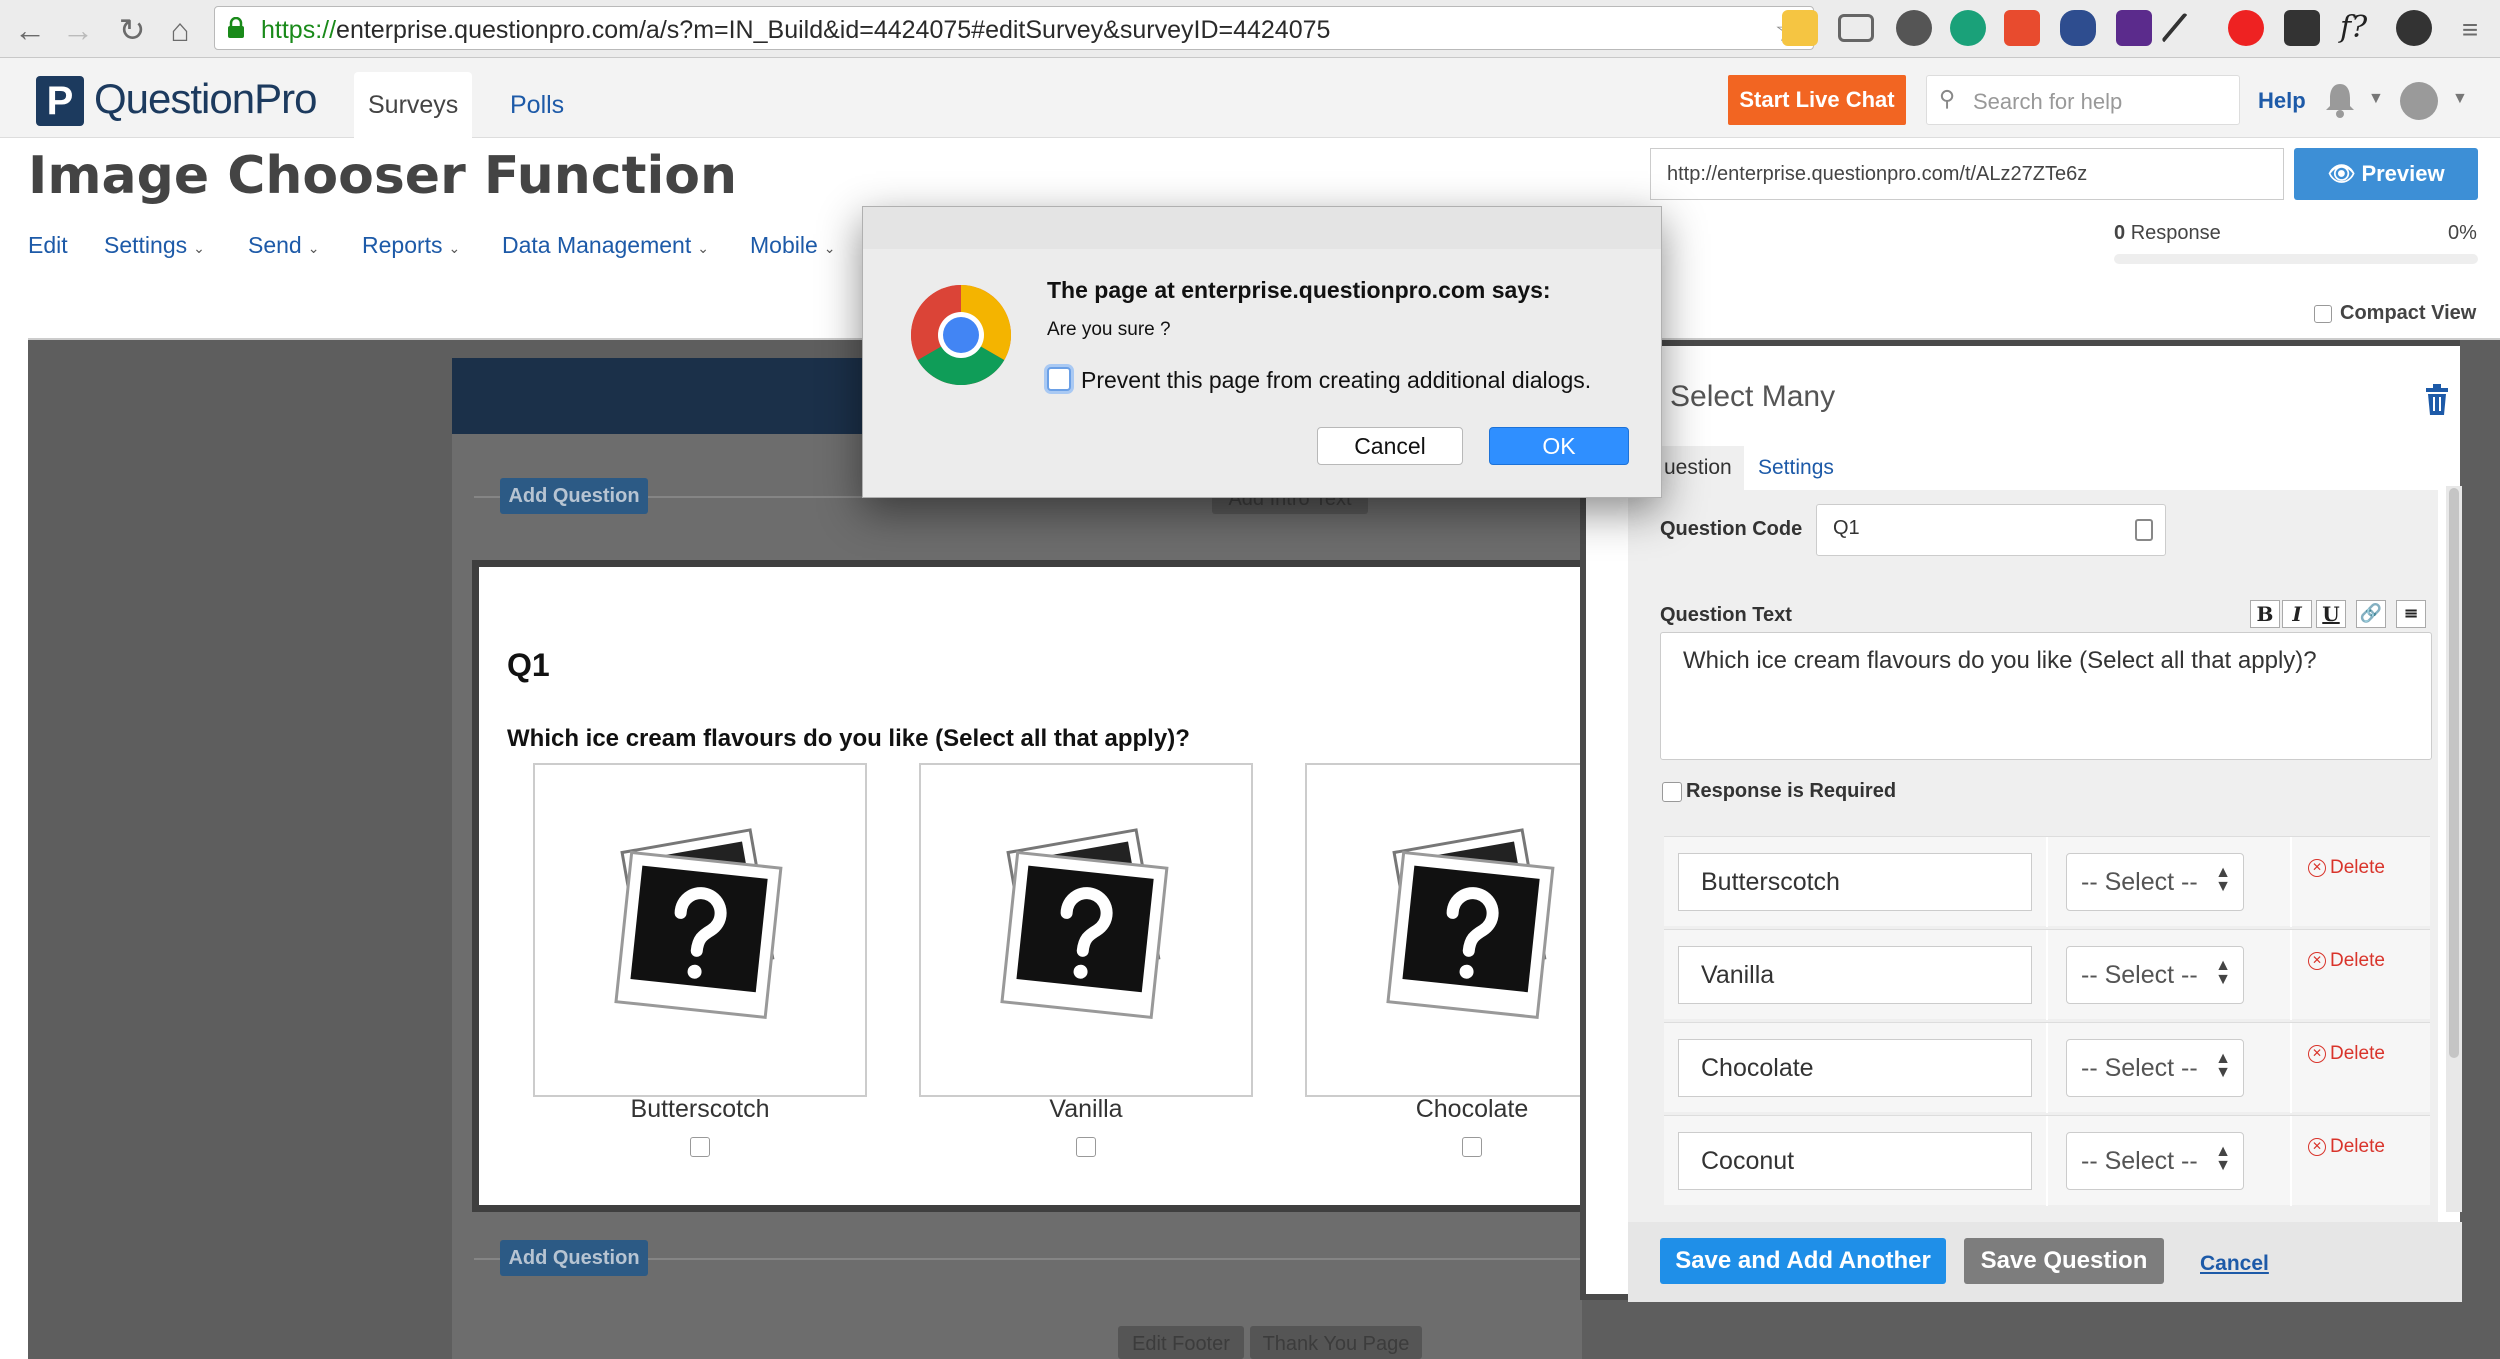 Image resolution: width=2500 pixels, height=1359 pixels. Describe the element at coordinates (2064, 1261) in the screenshot. I see `save-question-button: Save Question` at that location.